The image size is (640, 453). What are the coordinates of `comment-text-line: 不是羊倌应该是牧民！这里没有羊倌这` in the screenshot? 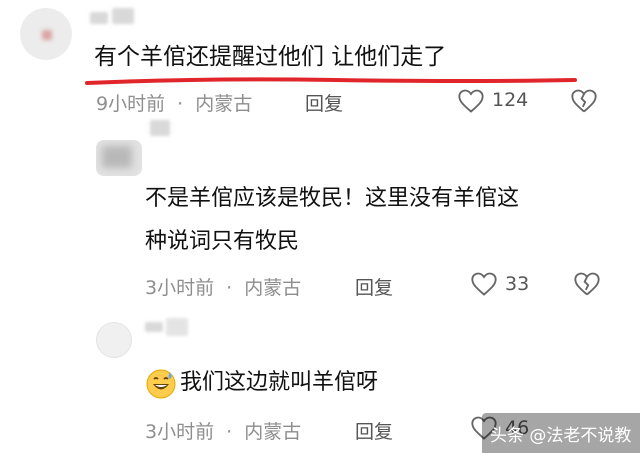 It's located at (332, 198).